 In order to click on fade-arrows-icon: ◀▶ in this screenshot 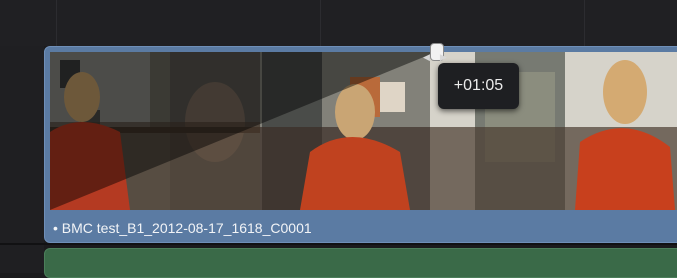, I will do `click(440, 57)`.